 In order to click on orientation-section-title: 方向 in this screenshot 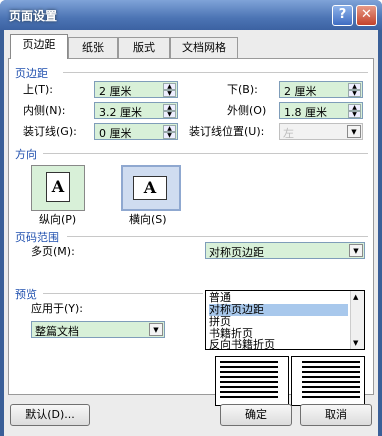, I will do `click(26, 154)`.